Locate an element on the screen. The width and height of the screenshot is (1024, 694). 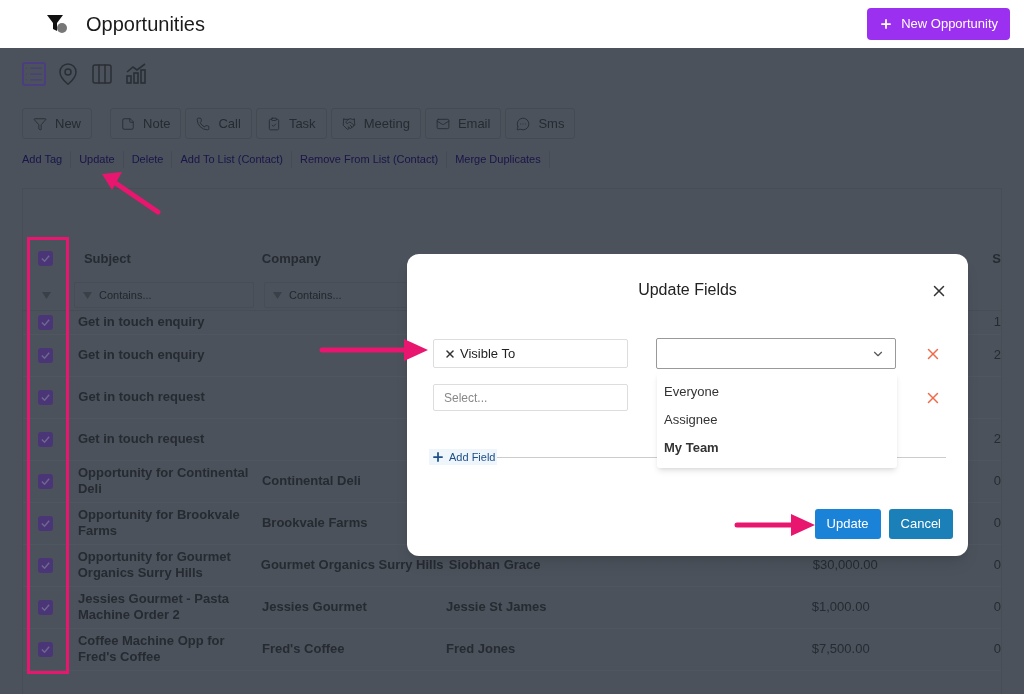
note-icon is located at coordinates (128, 123).